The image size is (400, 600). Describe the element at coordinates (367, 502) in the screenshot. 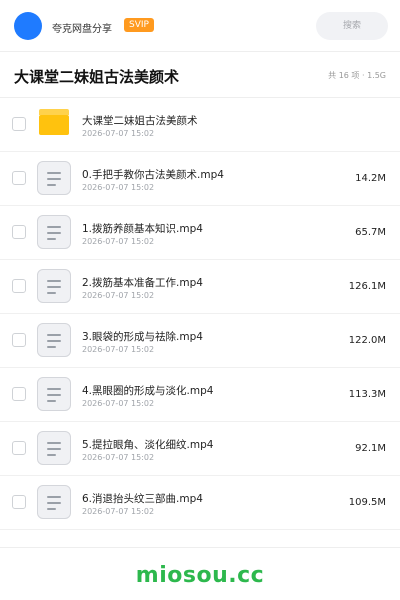

I see `item-size: 109.5M` at that location.